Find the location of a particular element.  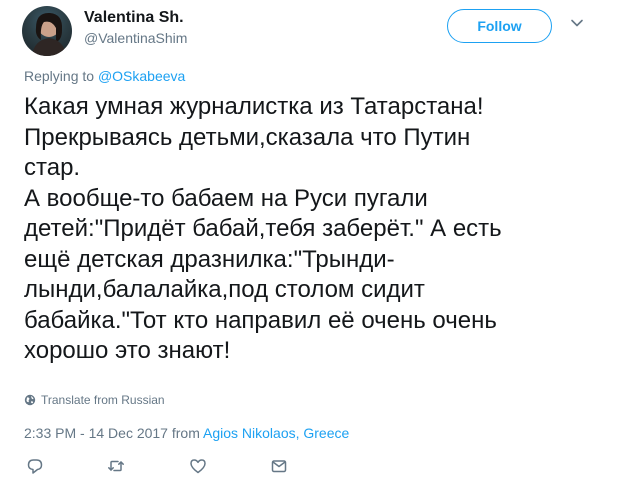

like-icon is located at coordinates (198, 466).